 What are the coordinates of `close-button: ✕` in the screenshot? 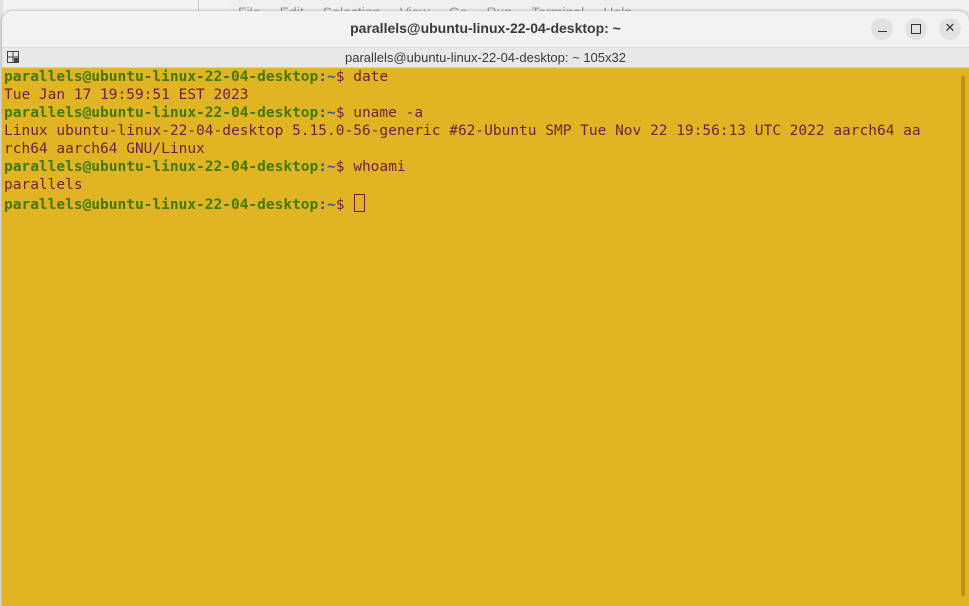 It's located at (950, 29).